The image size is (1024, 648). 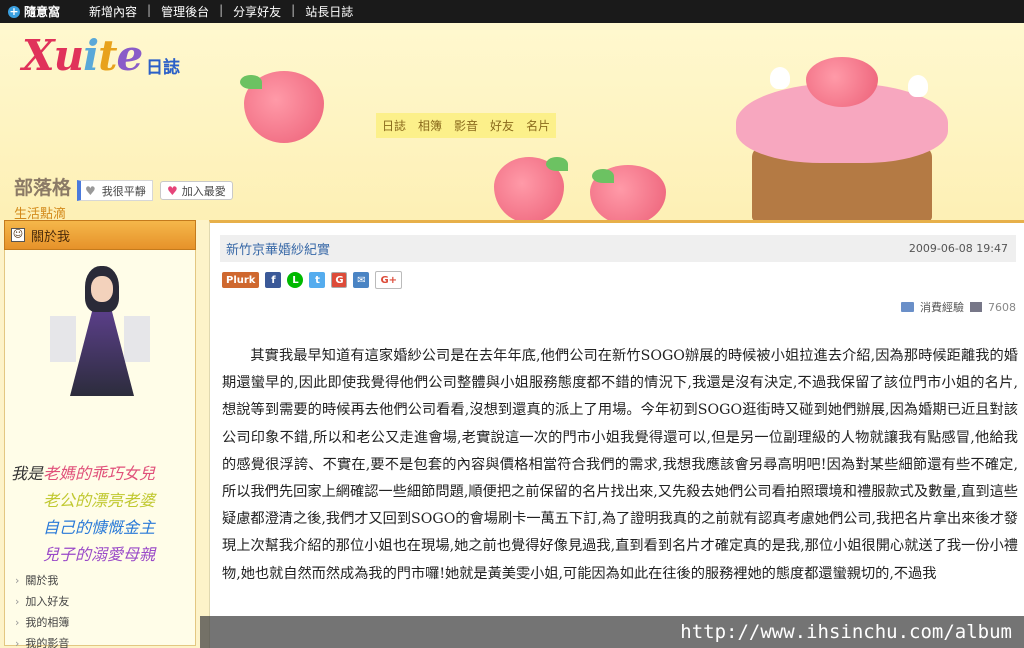 What do you see at coordinates (82, 55) in the screenshot?
I see `xuite-logo: Xuite` at bounding box center [82, 55].